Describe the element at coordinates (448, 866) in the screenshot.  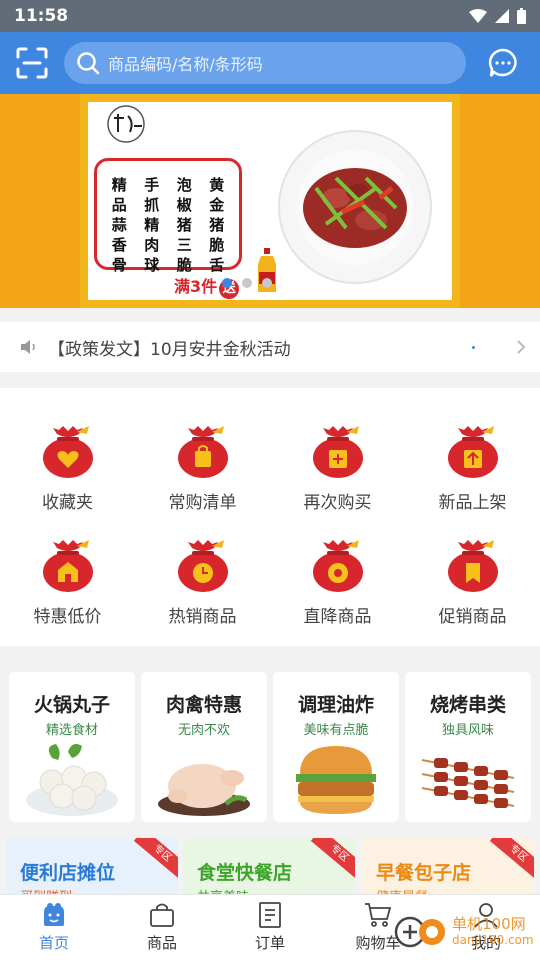
I see `zone-breakfast: 早餐包子店 健康早餐 专区` at that location.